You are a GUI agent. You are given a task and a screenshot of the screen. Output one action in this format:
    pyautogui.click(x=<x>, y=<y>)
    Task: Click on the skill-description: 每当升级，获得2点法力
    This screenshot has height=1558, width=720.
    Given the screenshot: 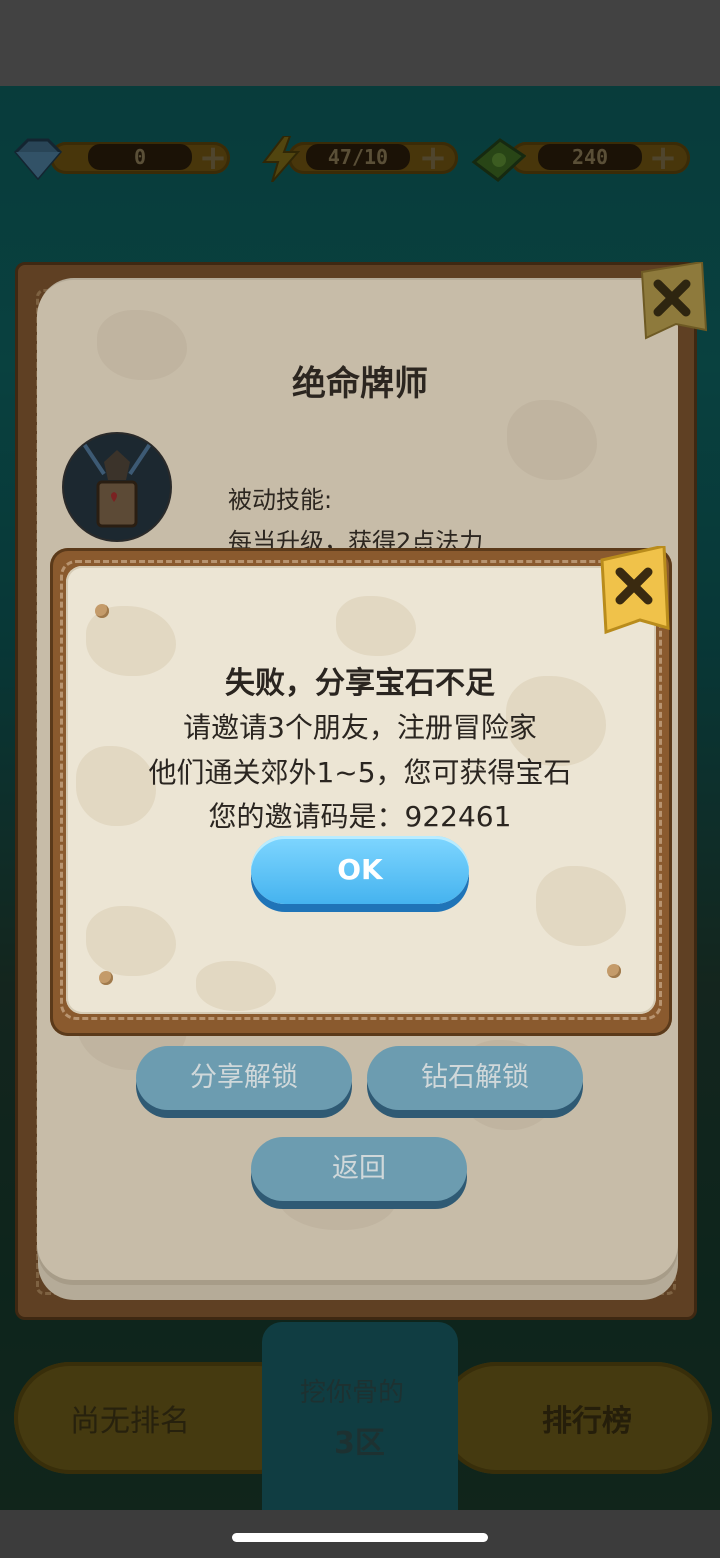 What is the action you would take?
    pyautogui.click(x=356, y=538)
    